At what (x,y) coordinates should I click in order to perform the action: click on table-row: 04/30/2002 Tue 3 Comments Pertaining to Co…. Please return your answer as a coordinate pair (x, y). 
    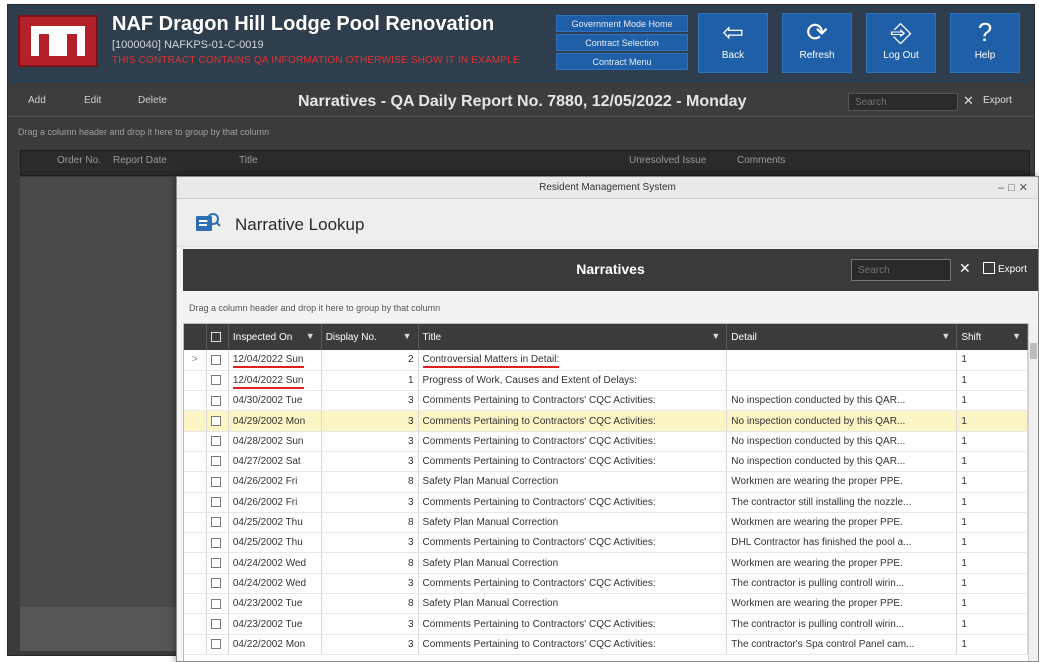
    Looking at the image, I should click on (606, 401).